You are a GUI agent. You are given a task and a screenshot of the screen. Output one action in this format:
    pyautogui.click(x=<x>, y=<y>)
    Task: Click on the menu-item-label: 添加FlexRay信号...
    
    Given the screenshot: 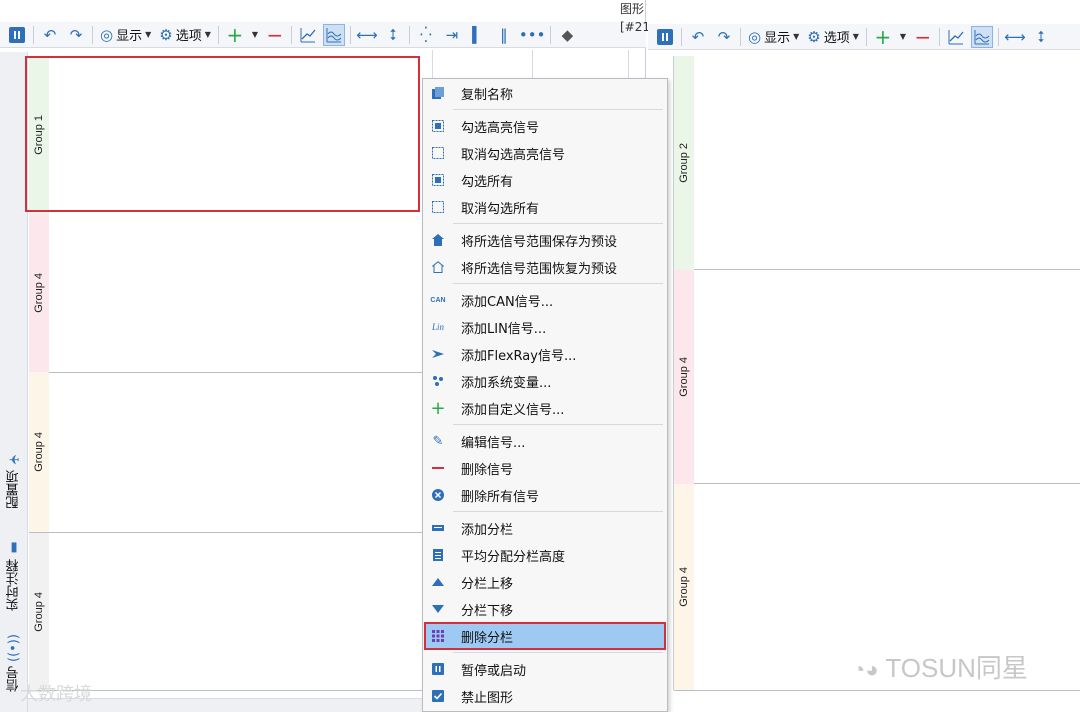 What is the action you would take?
    pyautogui.click(x=519, y=356)
    